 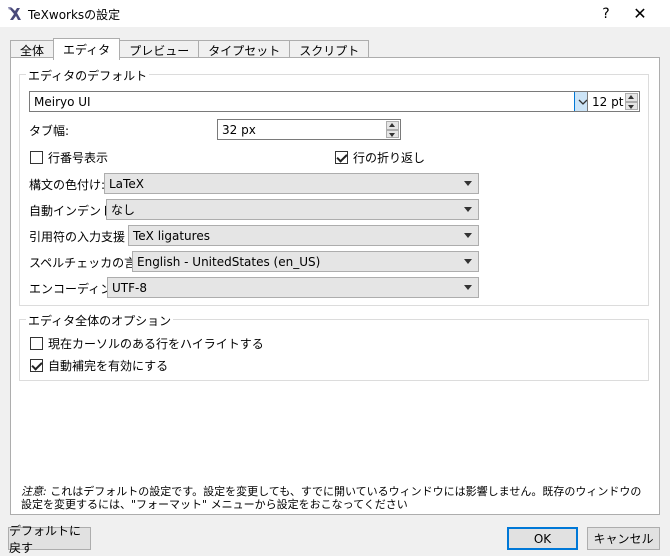 What do you see at coordinates (303, 235) in the screenshot?
I see `smart-quotes-combo: TeX ligatures` at bounding box center [303, 235].